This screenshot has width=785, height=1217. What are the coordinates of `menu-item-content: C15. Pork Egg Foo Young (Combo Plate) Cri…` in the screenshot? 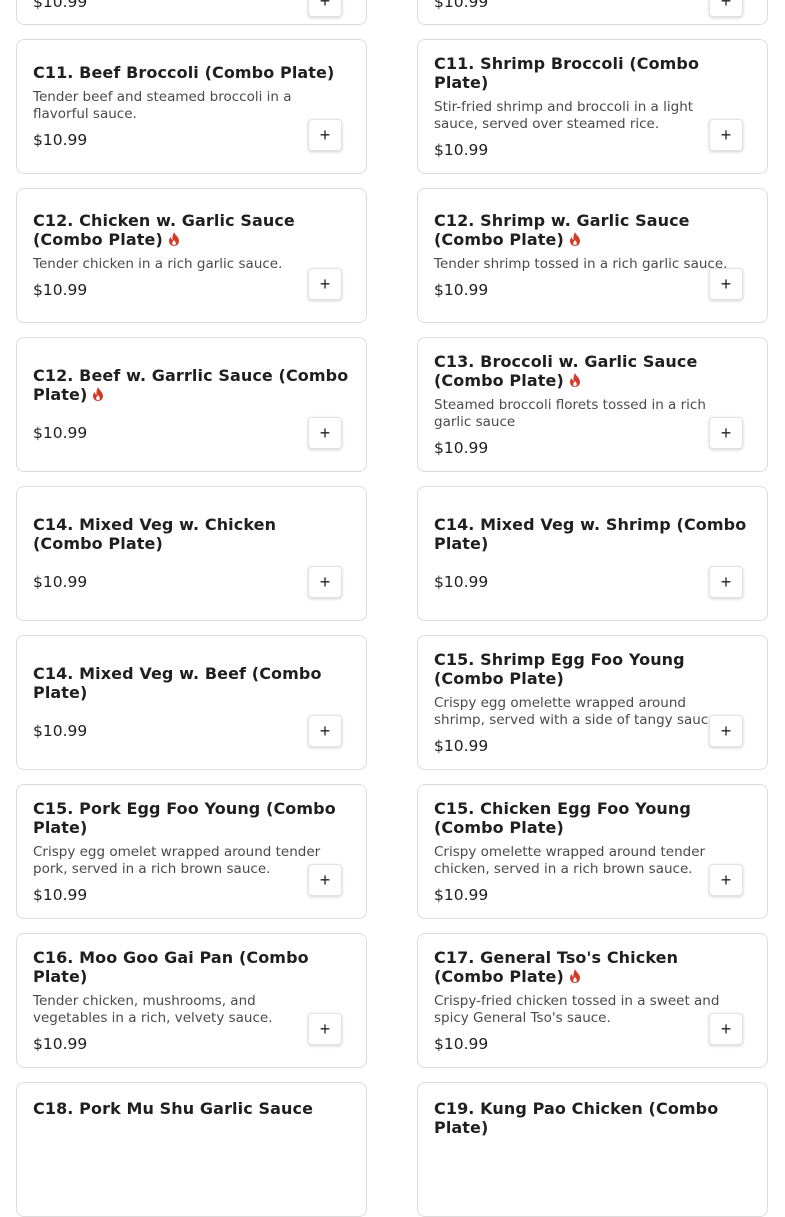 It's located at (191, 851).